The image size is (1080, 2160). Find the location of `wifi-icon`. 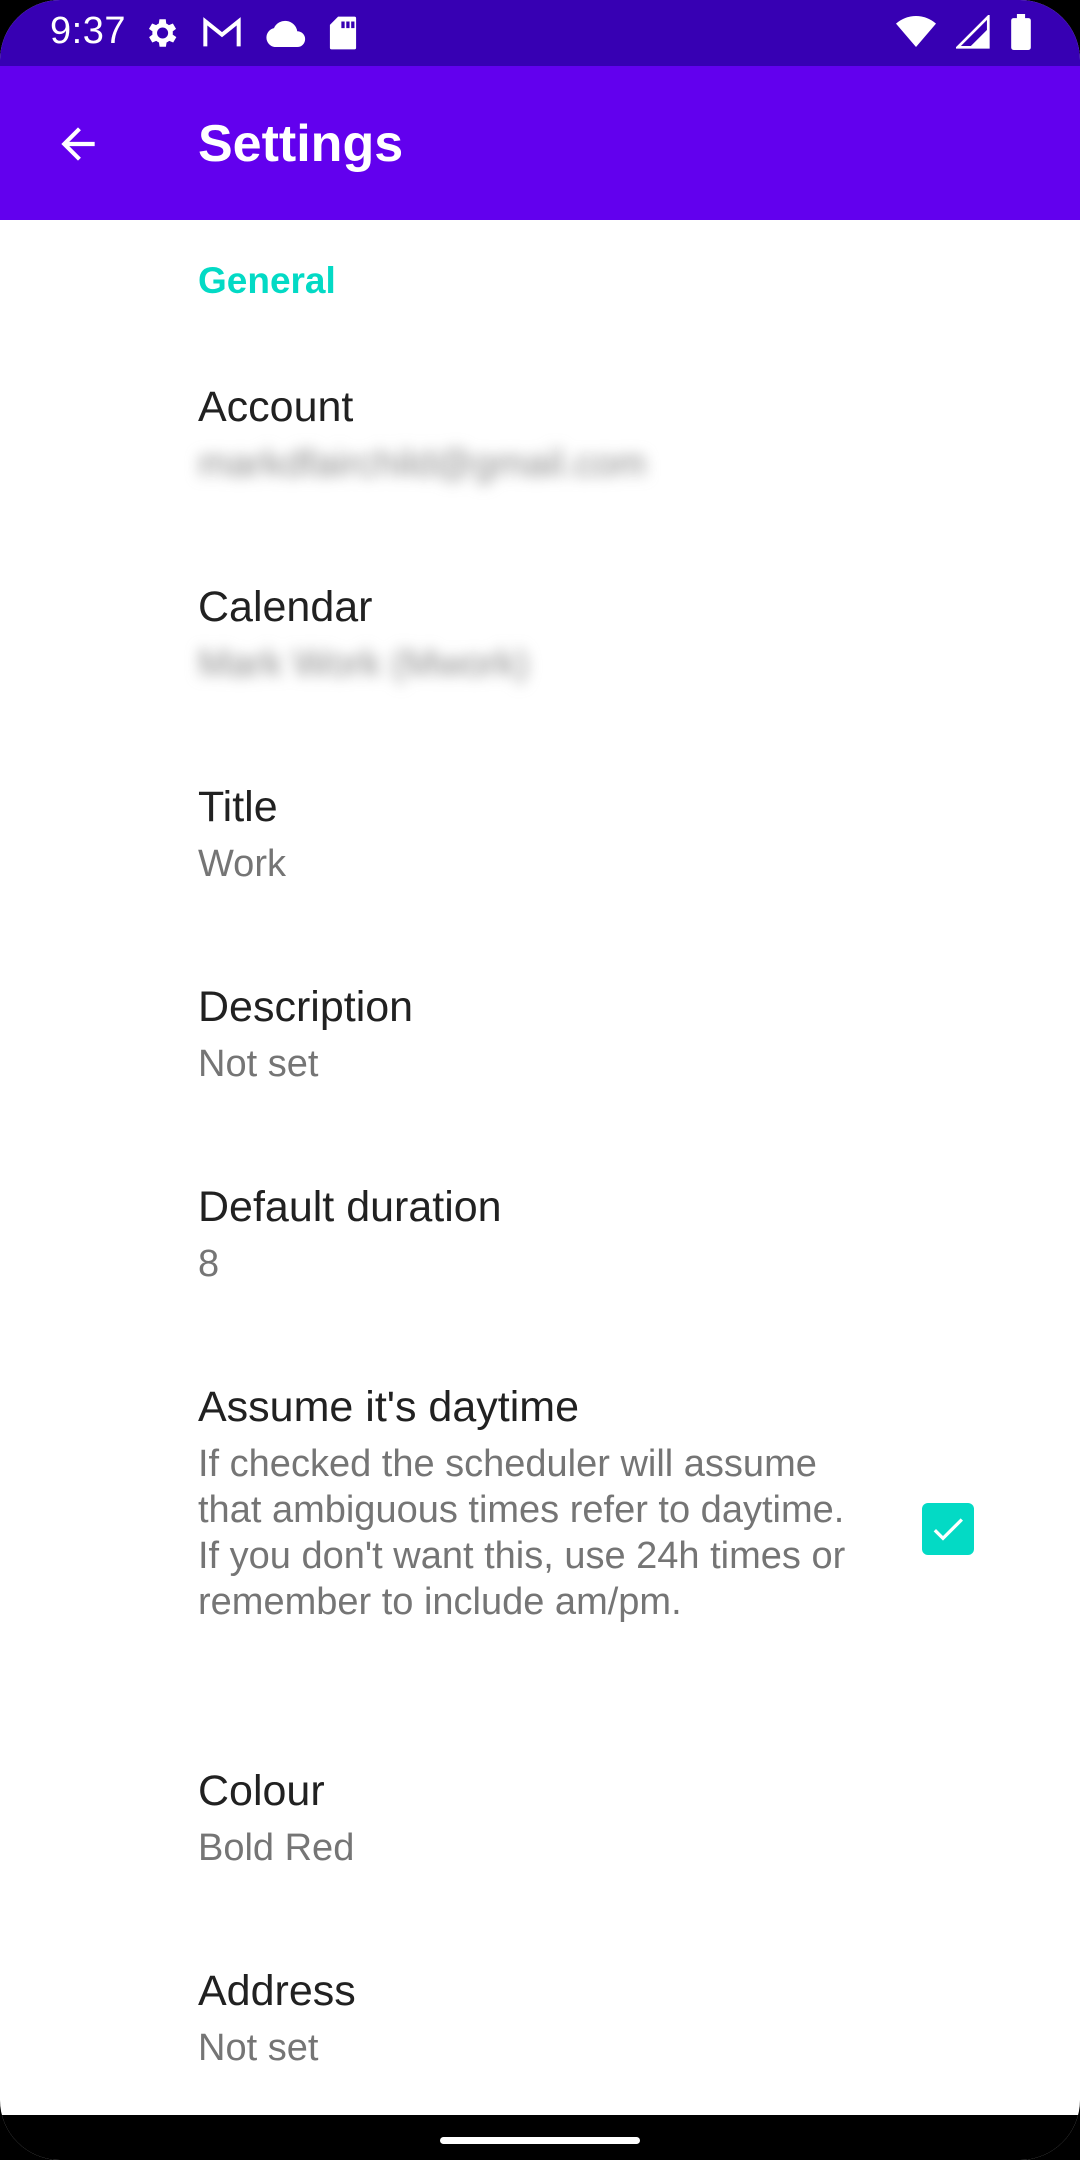

wifi-icon is located at coordinates (916, 31).